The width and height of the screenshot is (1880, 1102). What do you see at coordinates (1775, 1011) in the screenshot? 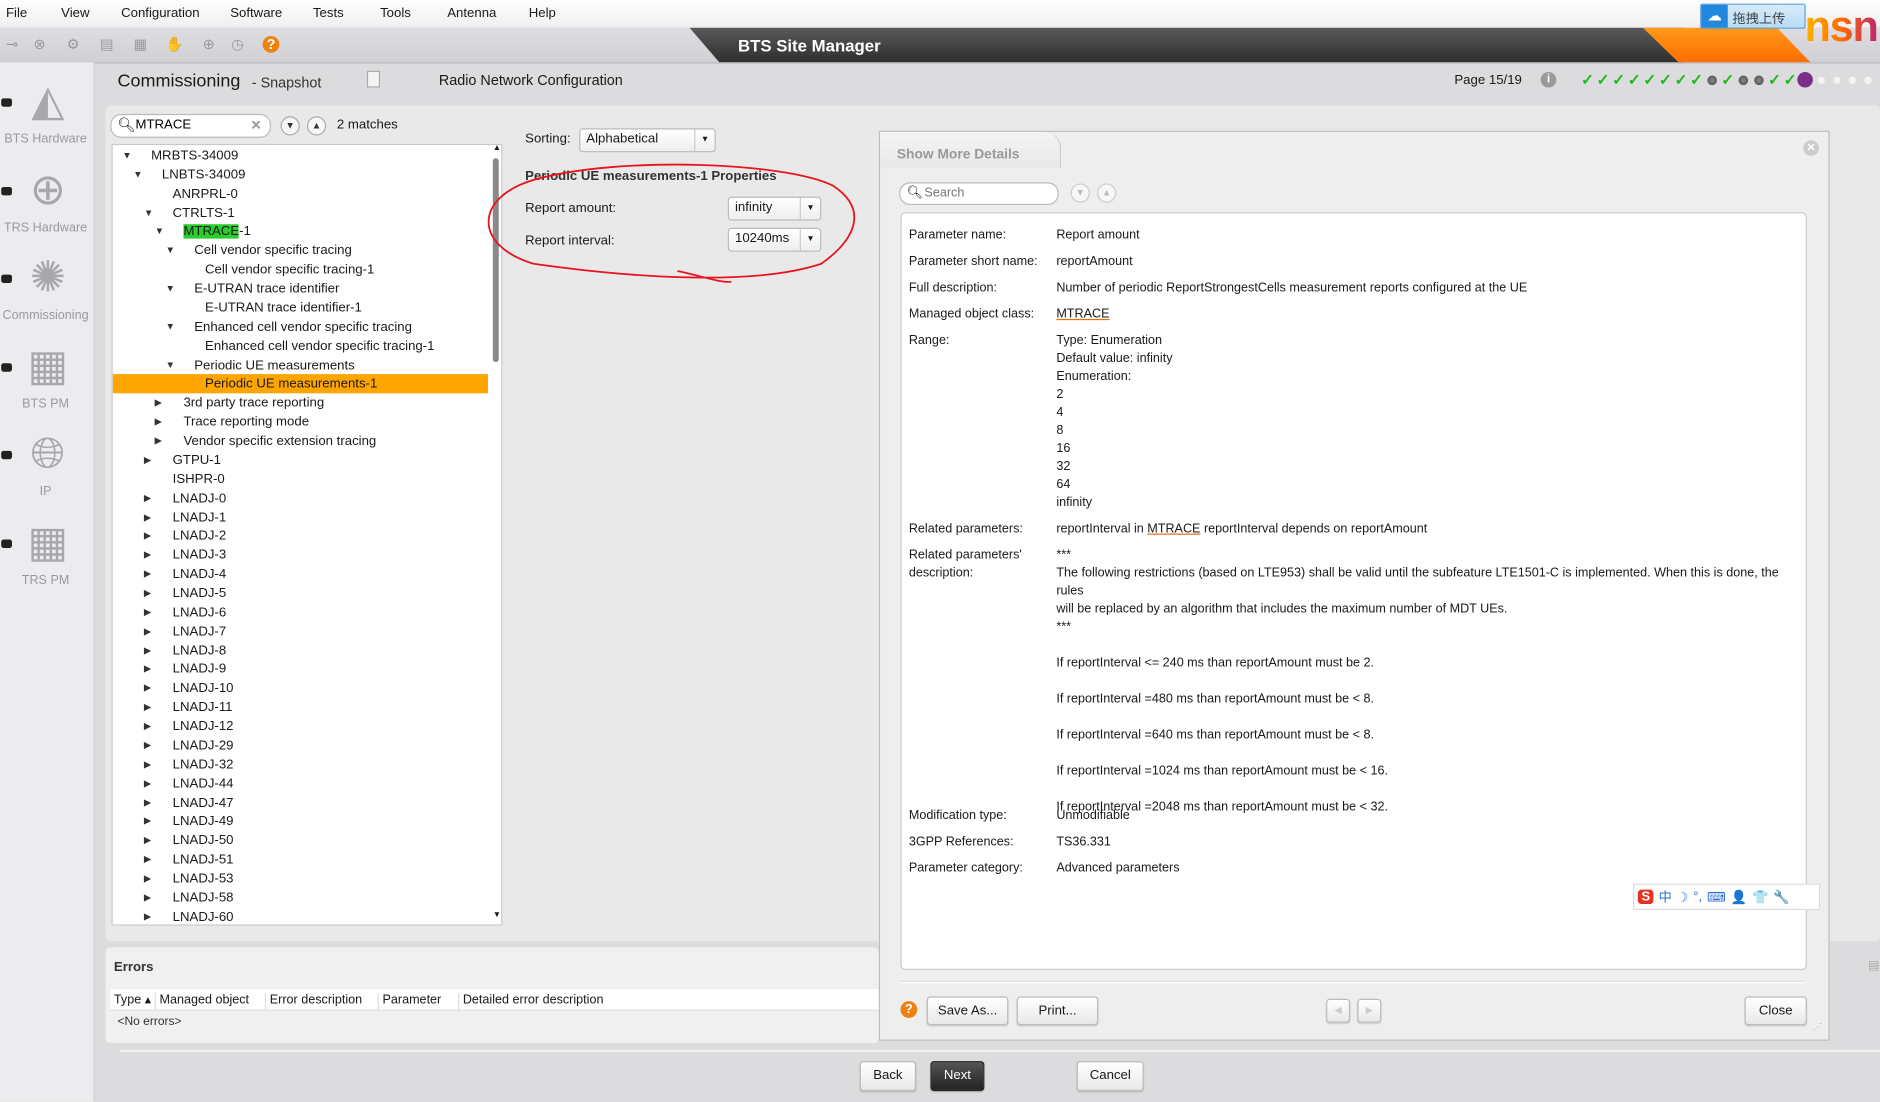
I see `close-button: Close` at bounding box center [1775, 1011].